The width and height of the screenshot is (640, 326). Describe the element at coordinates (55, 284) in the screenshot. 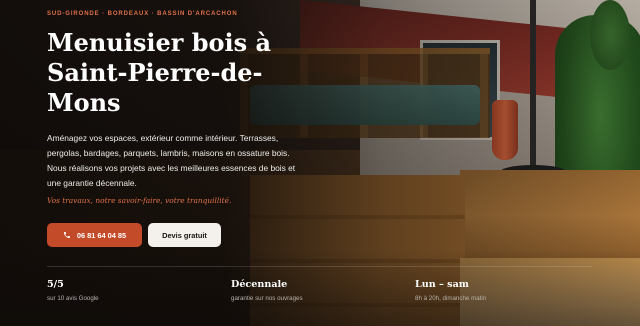

I see `stat-value: 5/5` at that location.